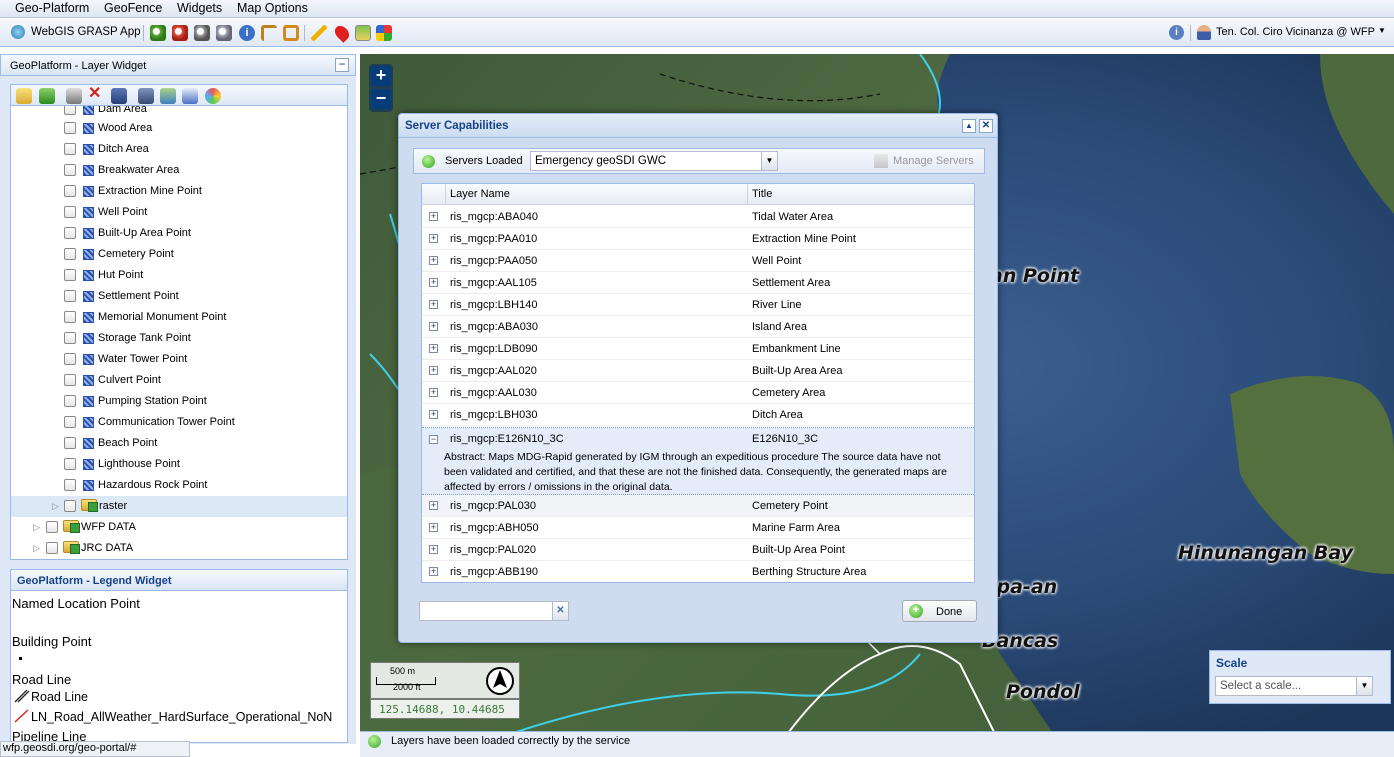 The width and height of the screenshot is (1394, 757). What do you see at coordinates (762, 194) in the screenshot?
I see `col-title: Title` at bounding box center [762, 194].